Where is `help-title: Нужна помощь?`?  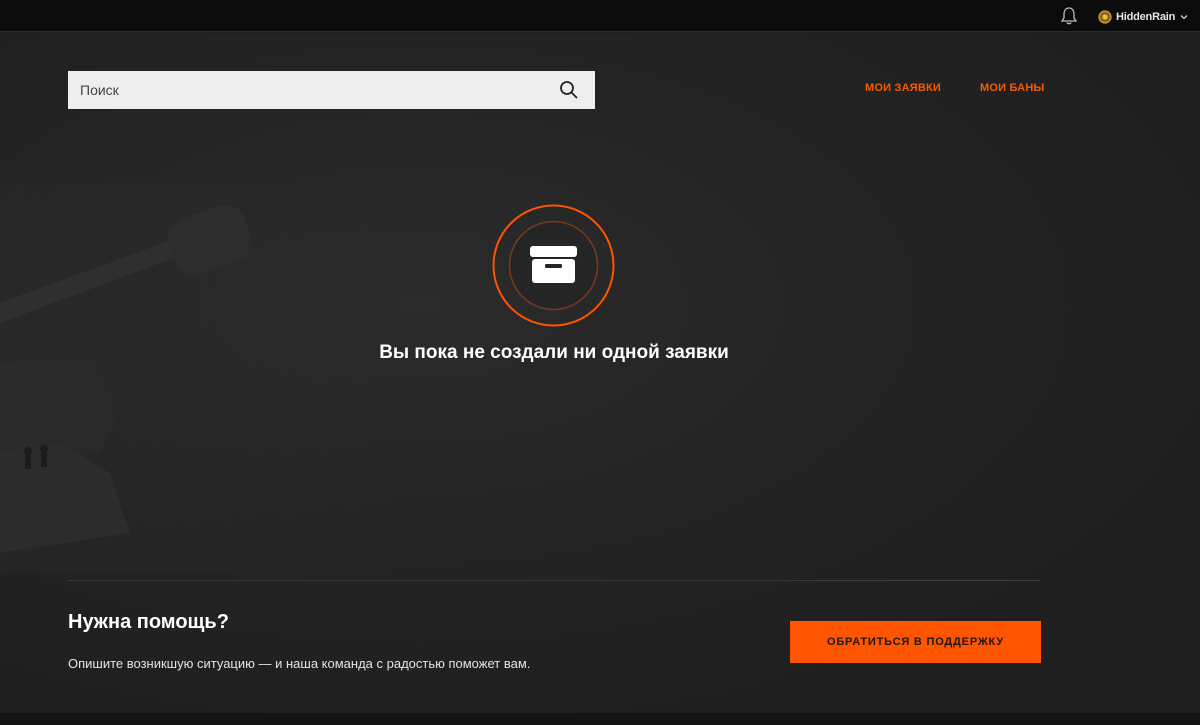 help-title: Нужна помощь? is located at coordinates (148, 622).